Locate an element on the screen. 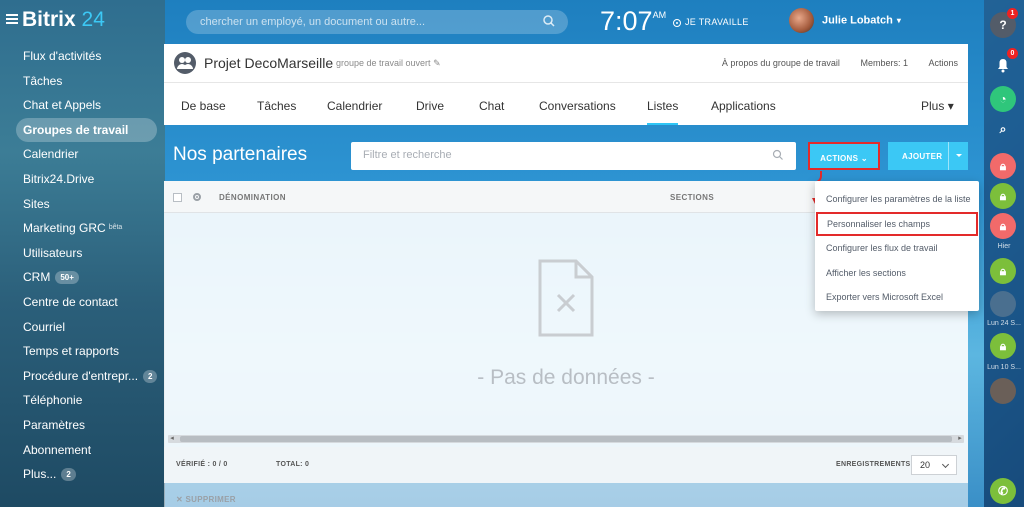  user-menu: Julie Lobatch ▾ is located at coordinates (845, 22).